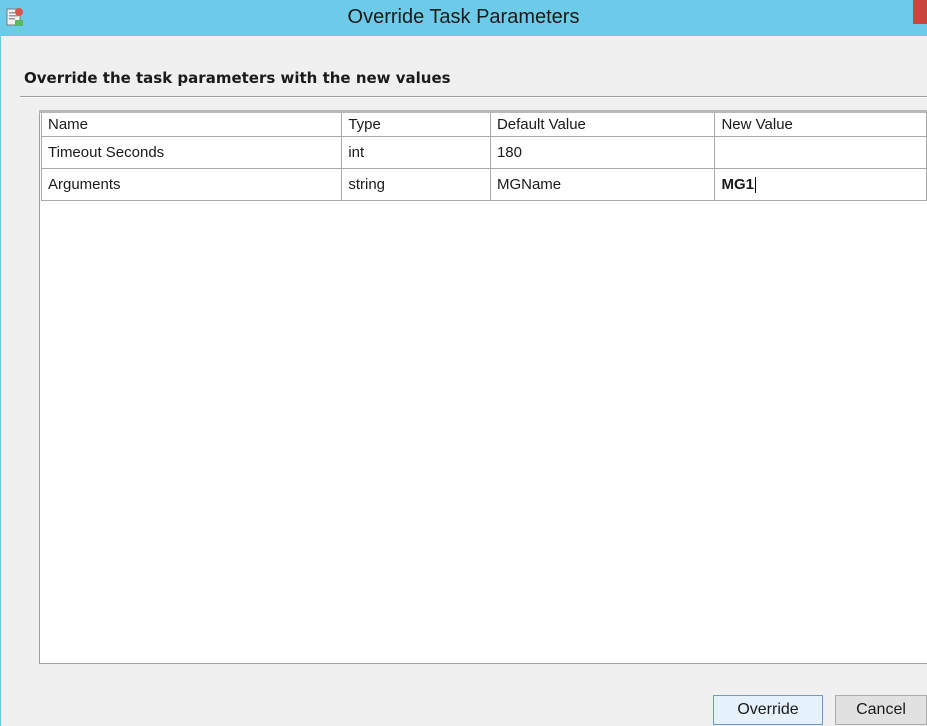  What do you see at coordinates (920, 12) in the screenshot?
I see `close-button` at bounding box center [920, 12].